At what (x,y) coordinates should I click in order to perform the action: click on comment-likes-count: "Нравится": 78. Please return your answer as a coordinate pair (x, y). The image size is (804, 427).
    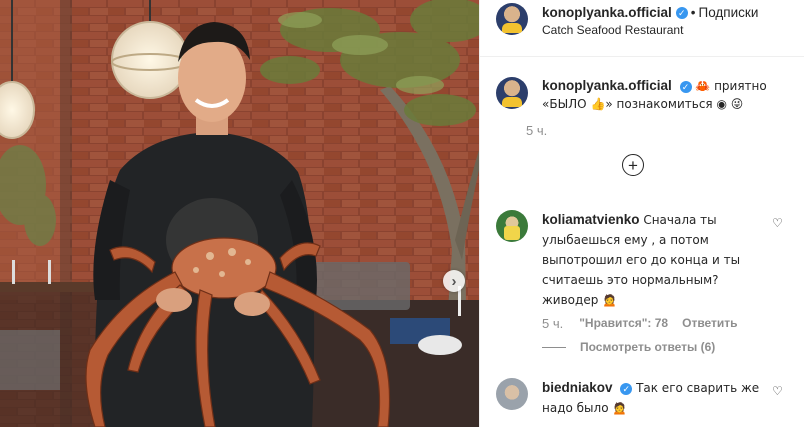
    Looking at the image, I should click on (623, 323).